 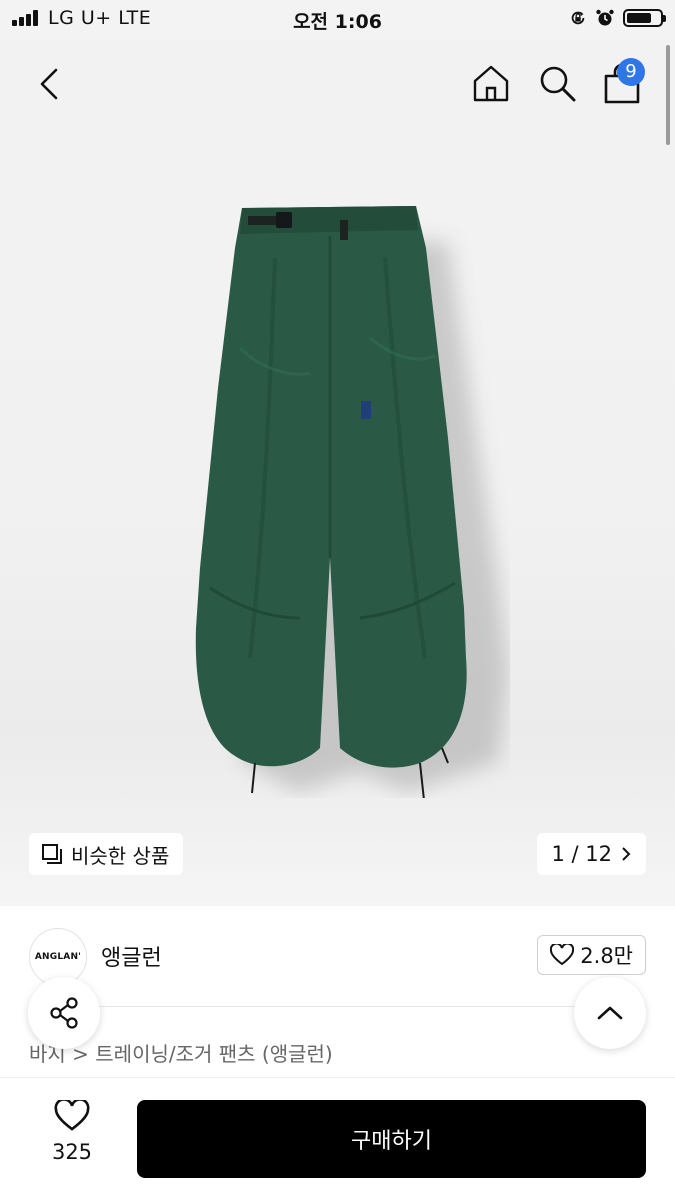 I want to click on divider, so click(x=337, y=1006).